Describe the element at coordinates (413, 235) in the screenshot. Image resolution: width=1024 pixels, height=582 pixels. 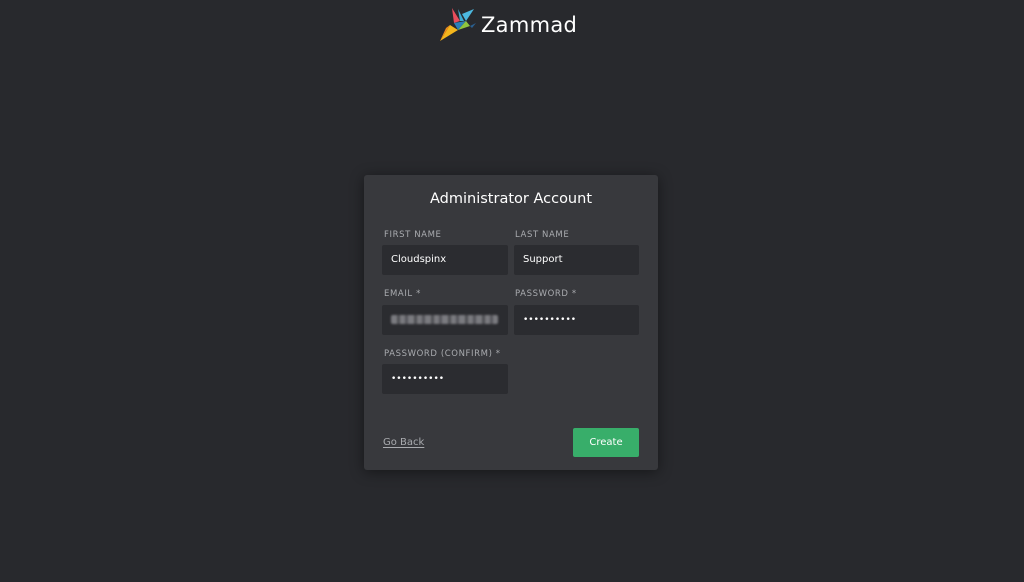
I see `first-name-label: FIRST NAME` at that location.